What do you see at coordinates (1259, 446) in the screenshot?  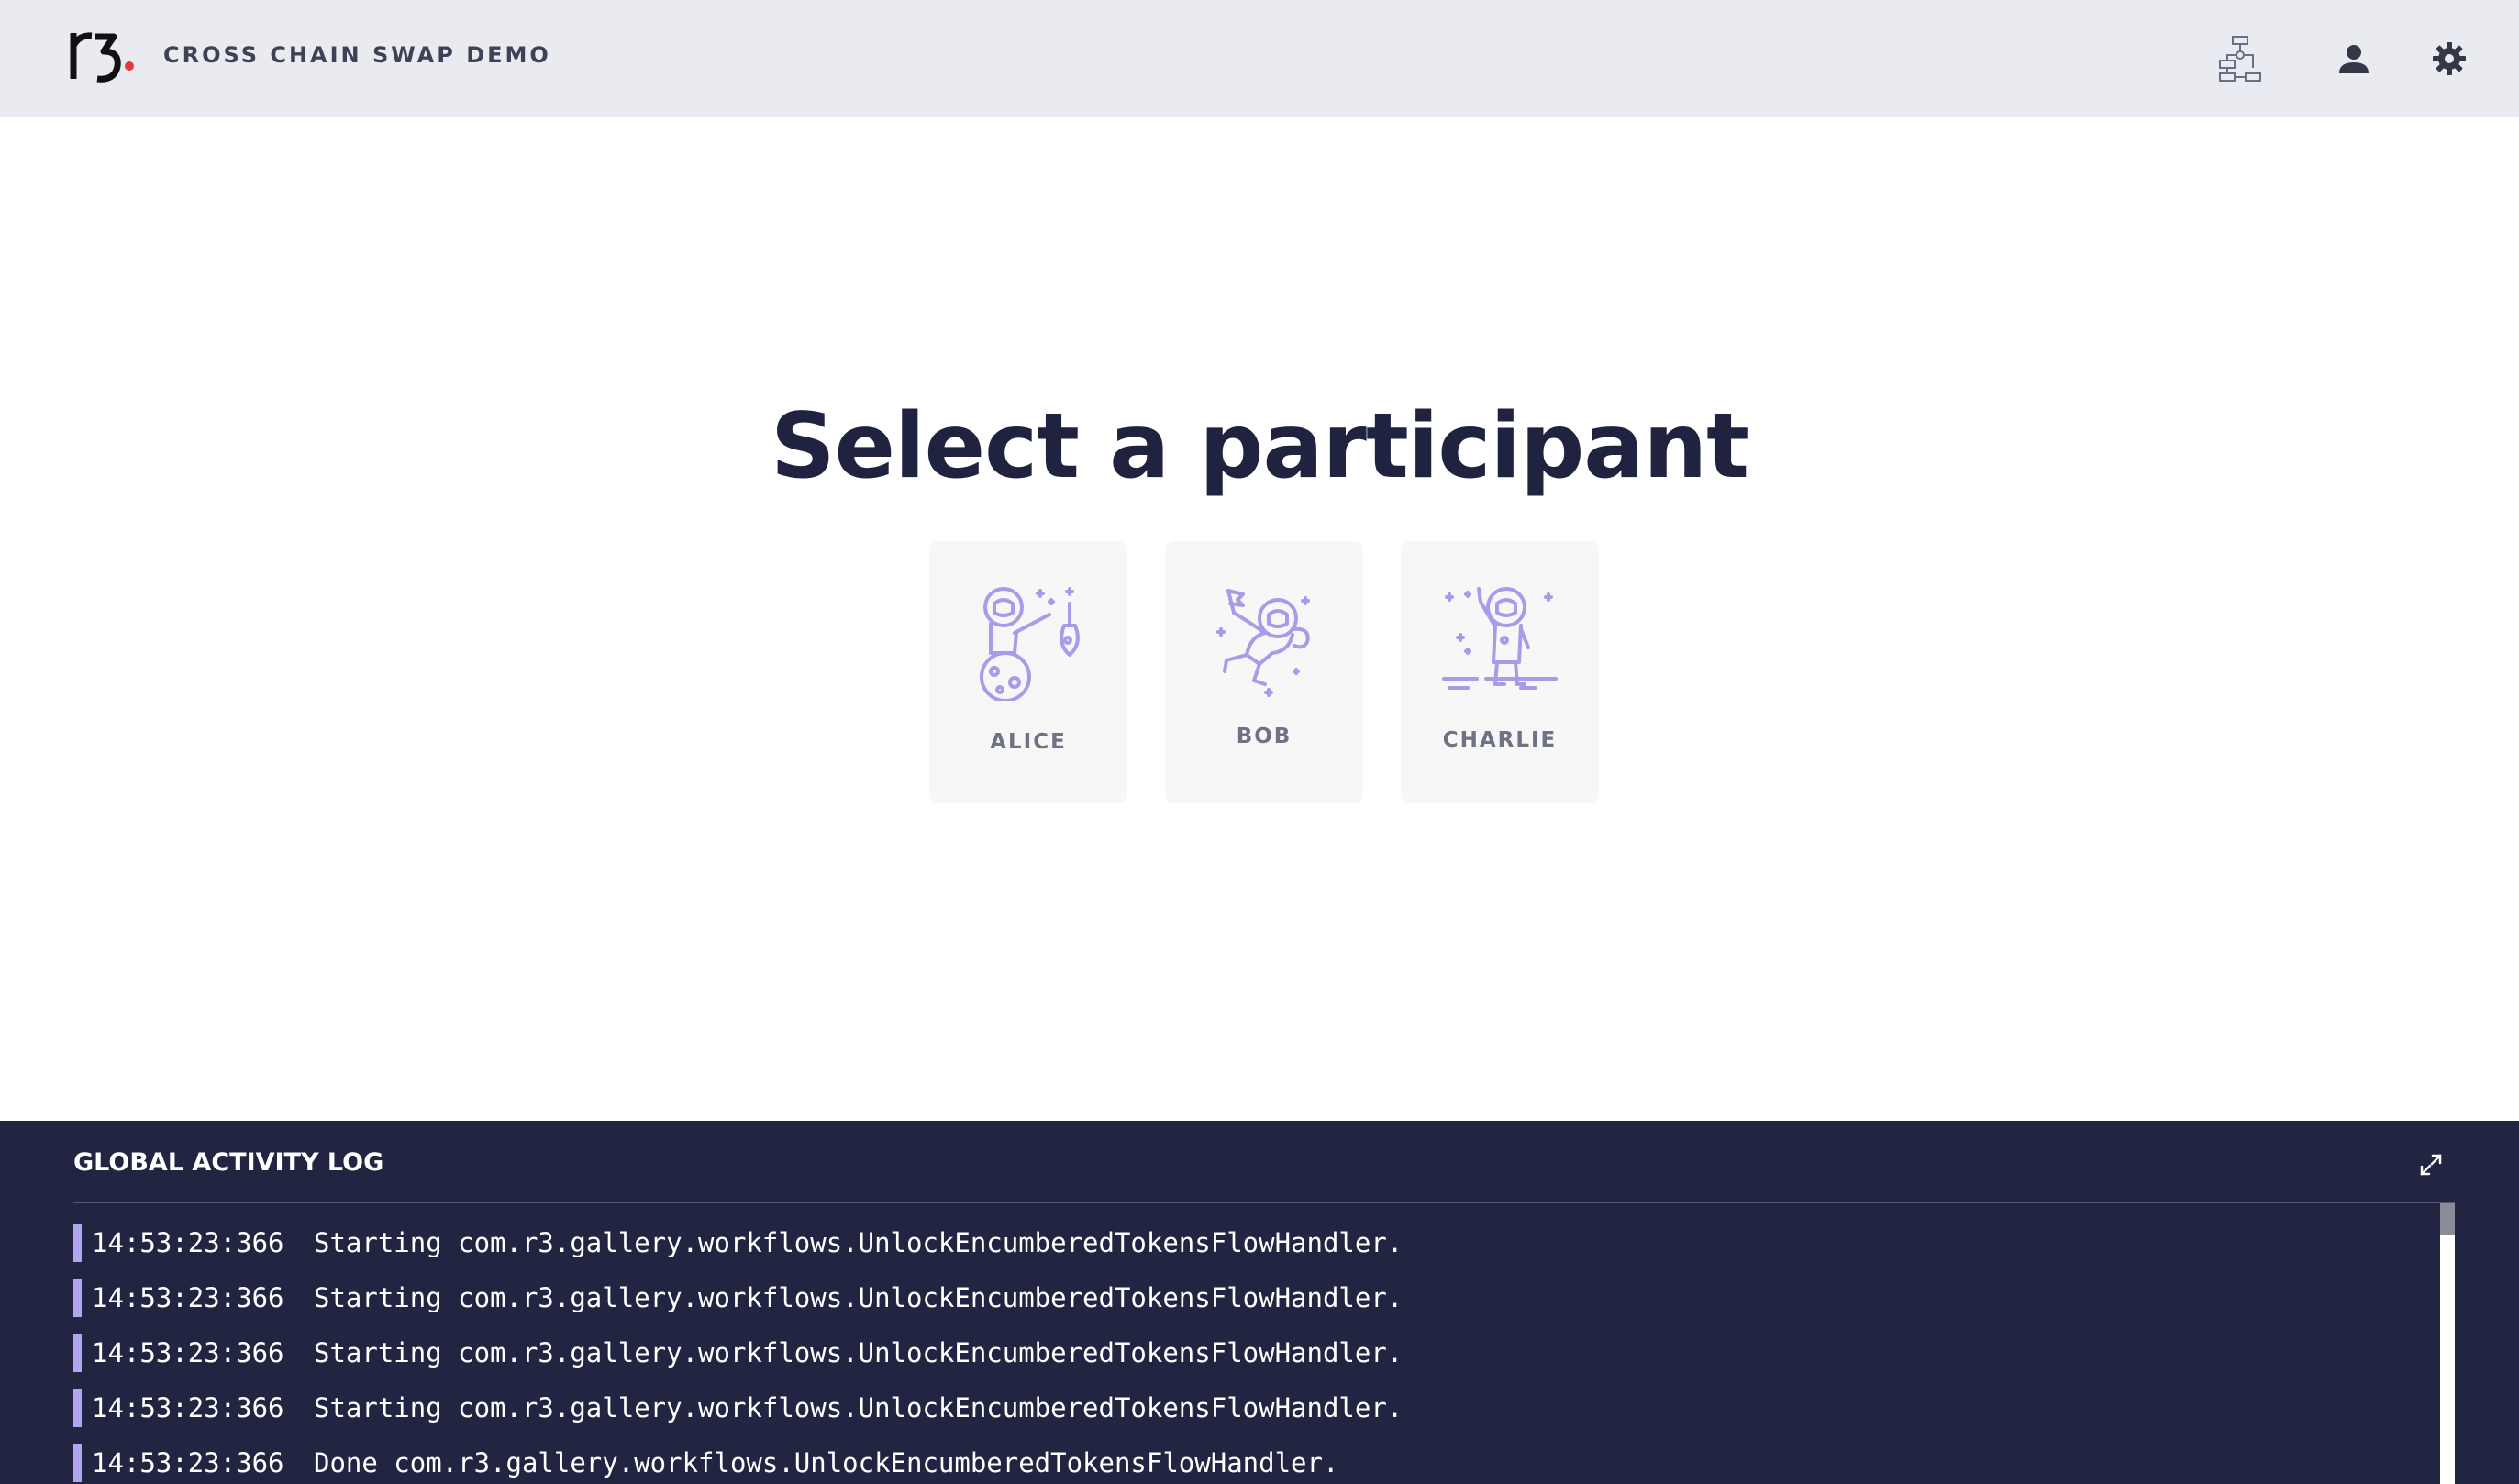 I see `page-title: Select a participant` at bounding box center [1259, 446].